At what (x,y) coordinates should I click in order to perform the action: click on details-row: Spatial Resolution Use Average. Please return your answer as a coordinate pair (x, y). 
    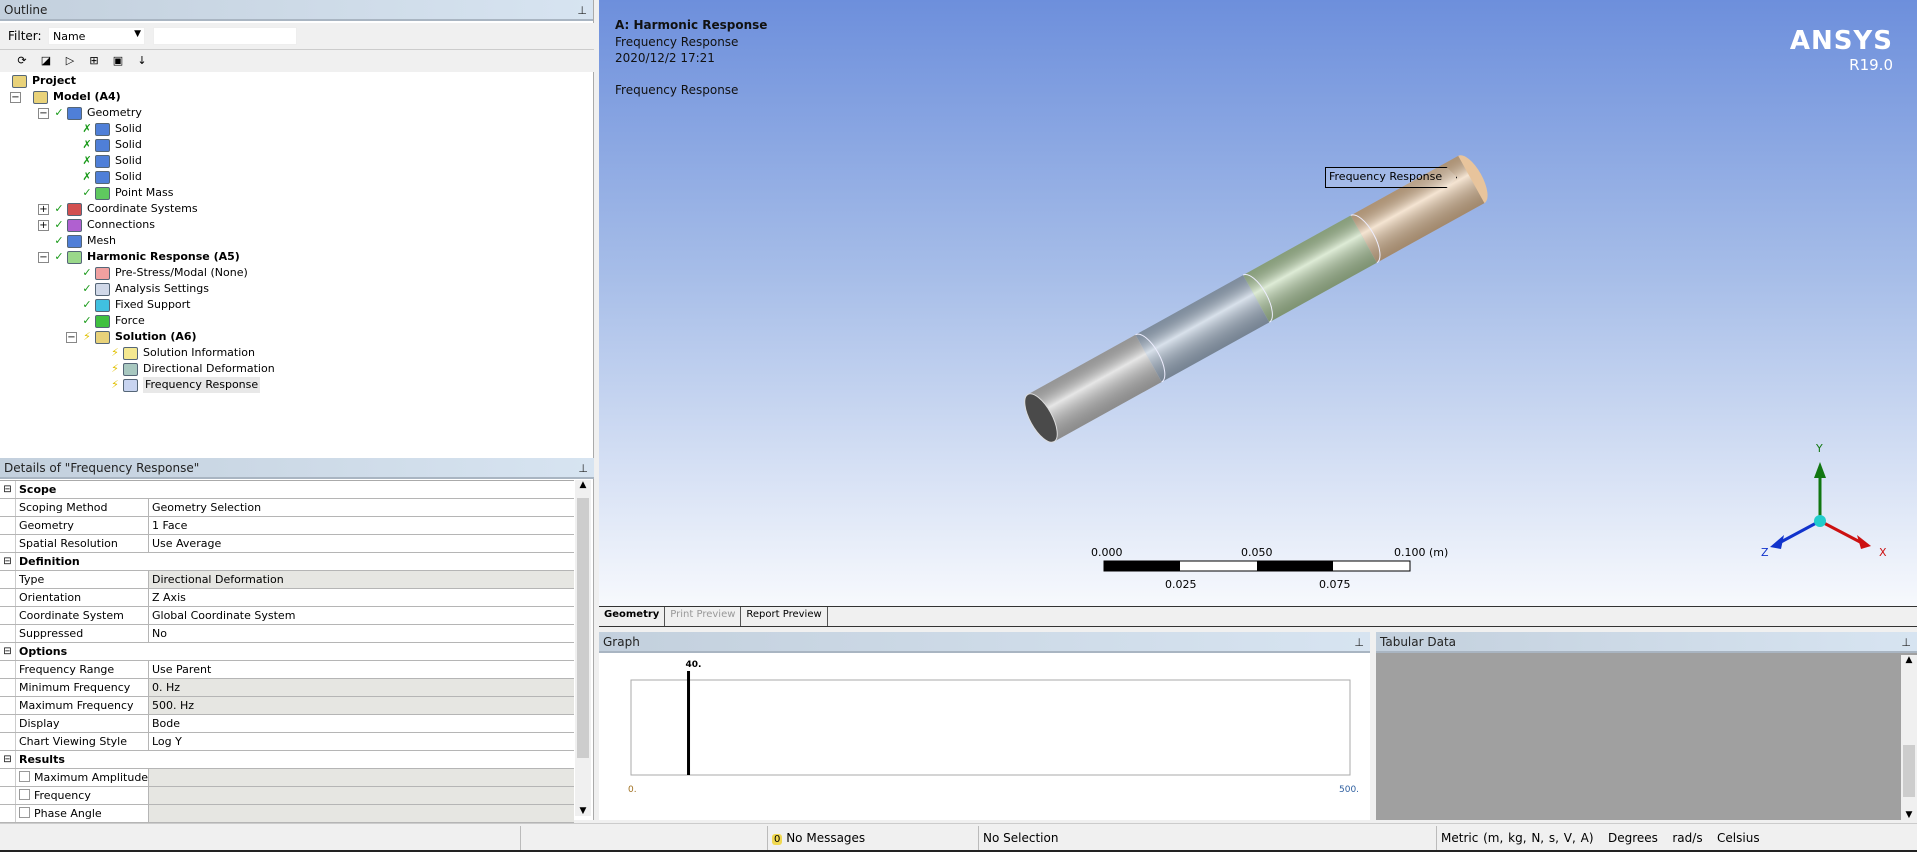
    Looking at the image, I should click on (287, 544).